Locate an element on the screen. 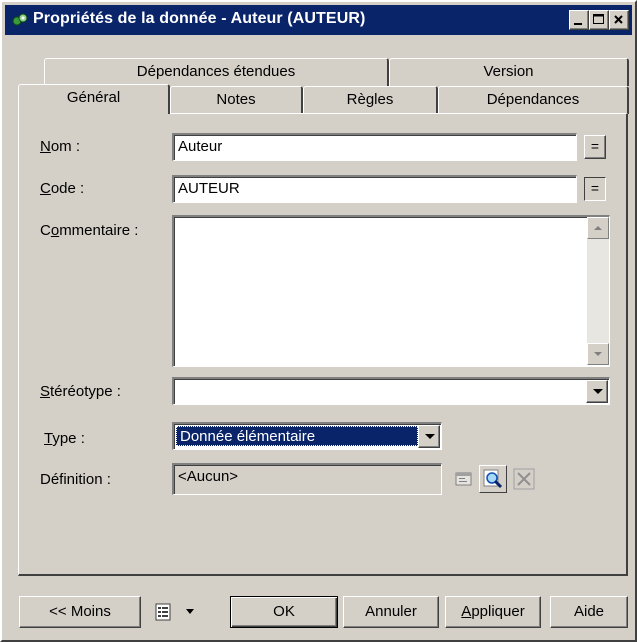 This screenshot has width=637, height=642. triangle-down-icon is located at coordinates (598, 354).